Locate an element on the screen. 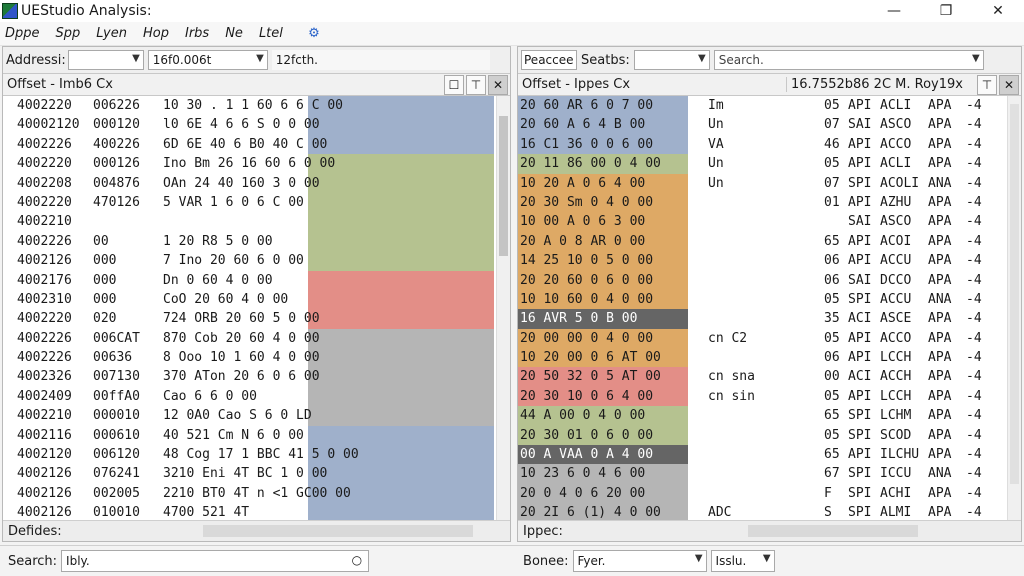 This screenshot has height=576, width=1024. table-row: 4002226 00636 8 Ooo 10 1 60 4 0 00 is located at coordinates (256, 358).